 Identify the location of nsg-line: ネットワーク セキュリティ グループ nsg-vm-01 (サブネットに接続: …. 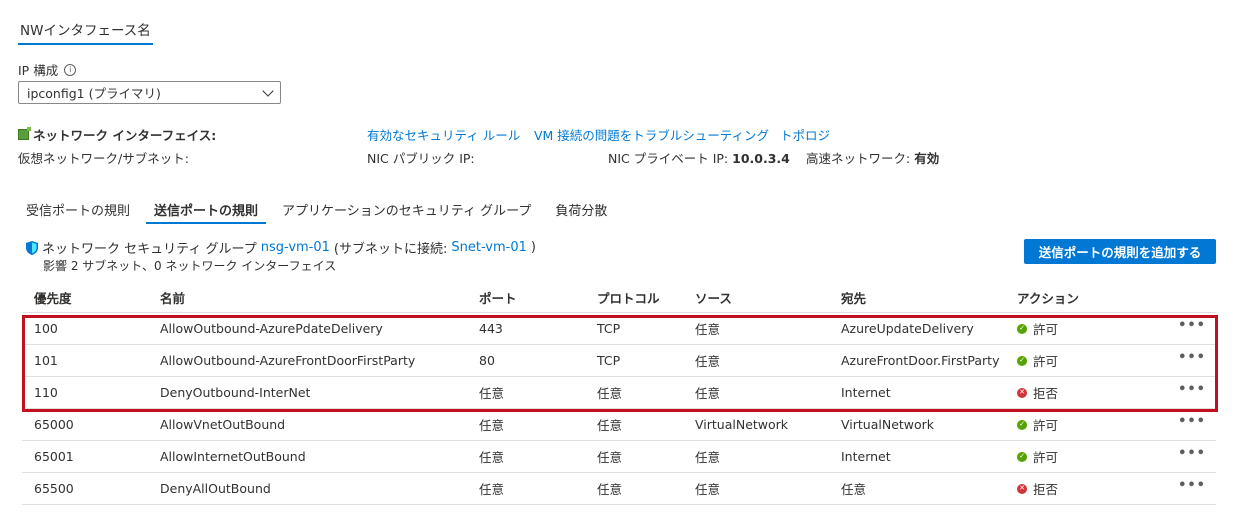
(281, 247).